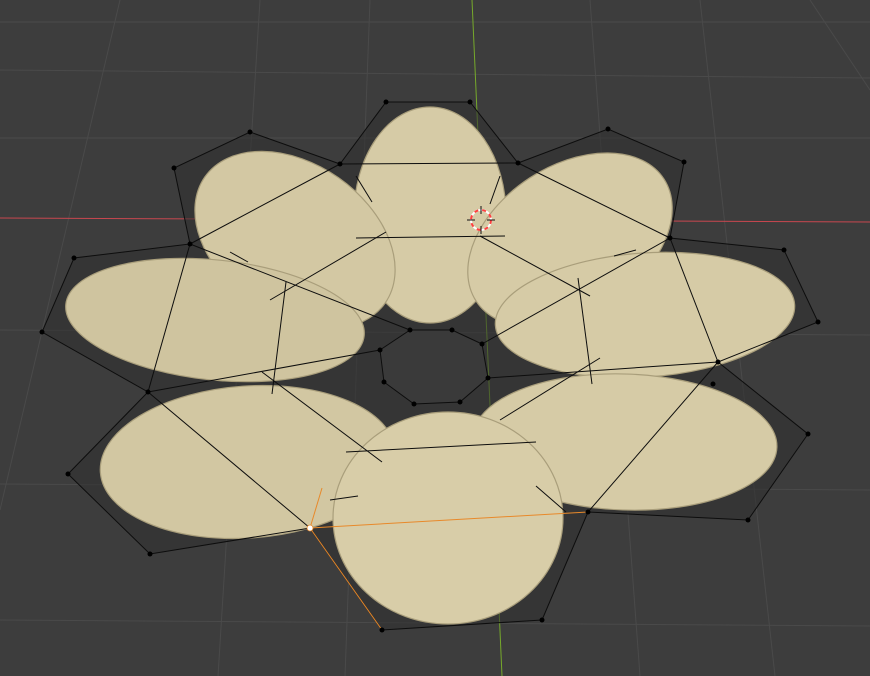 The width and height of the screenshot is (870, 676). What do you see at coordinates (448, 518) in the screenshot?
I see `petal-bottom` at bounding box center [448, 518].